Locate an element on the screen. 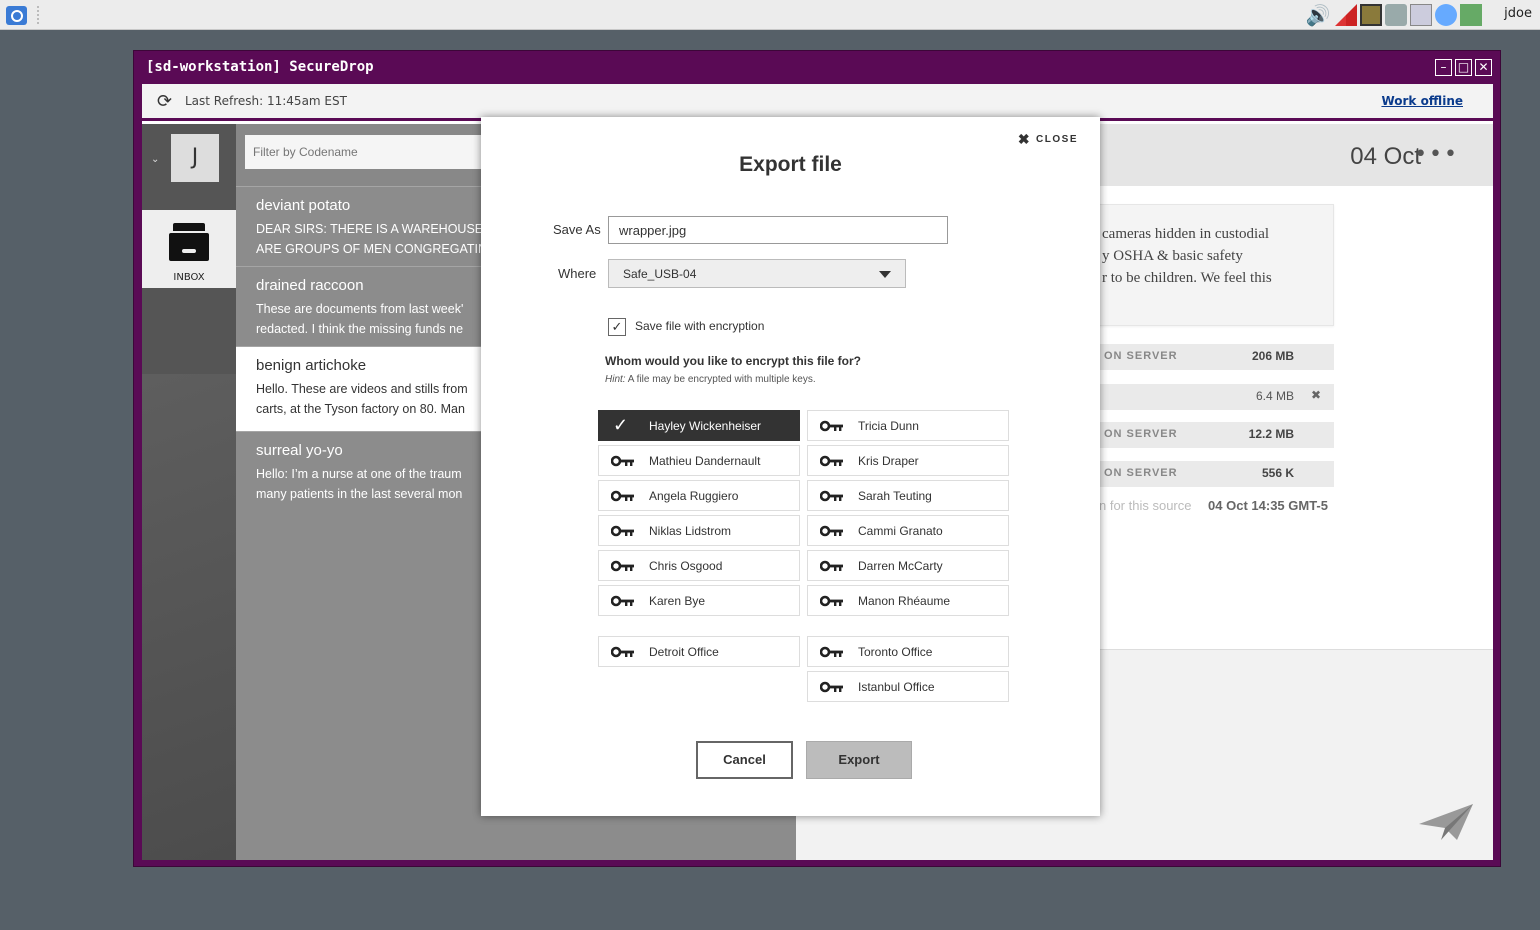  recipient-name: Mathieu Dandernault is located at coordinates (705, 461).